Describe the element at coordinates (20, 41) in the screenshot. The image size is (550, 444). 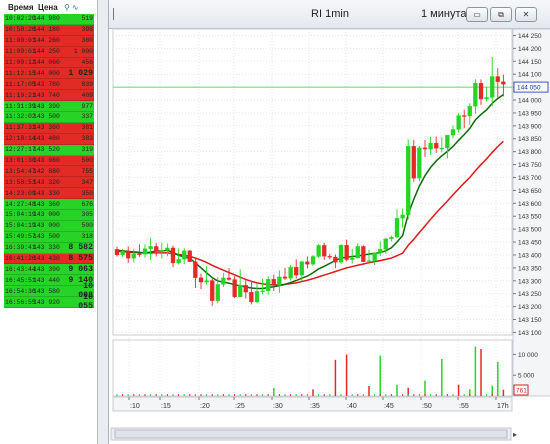
I see `tape-time: 11:09:01` at that location.